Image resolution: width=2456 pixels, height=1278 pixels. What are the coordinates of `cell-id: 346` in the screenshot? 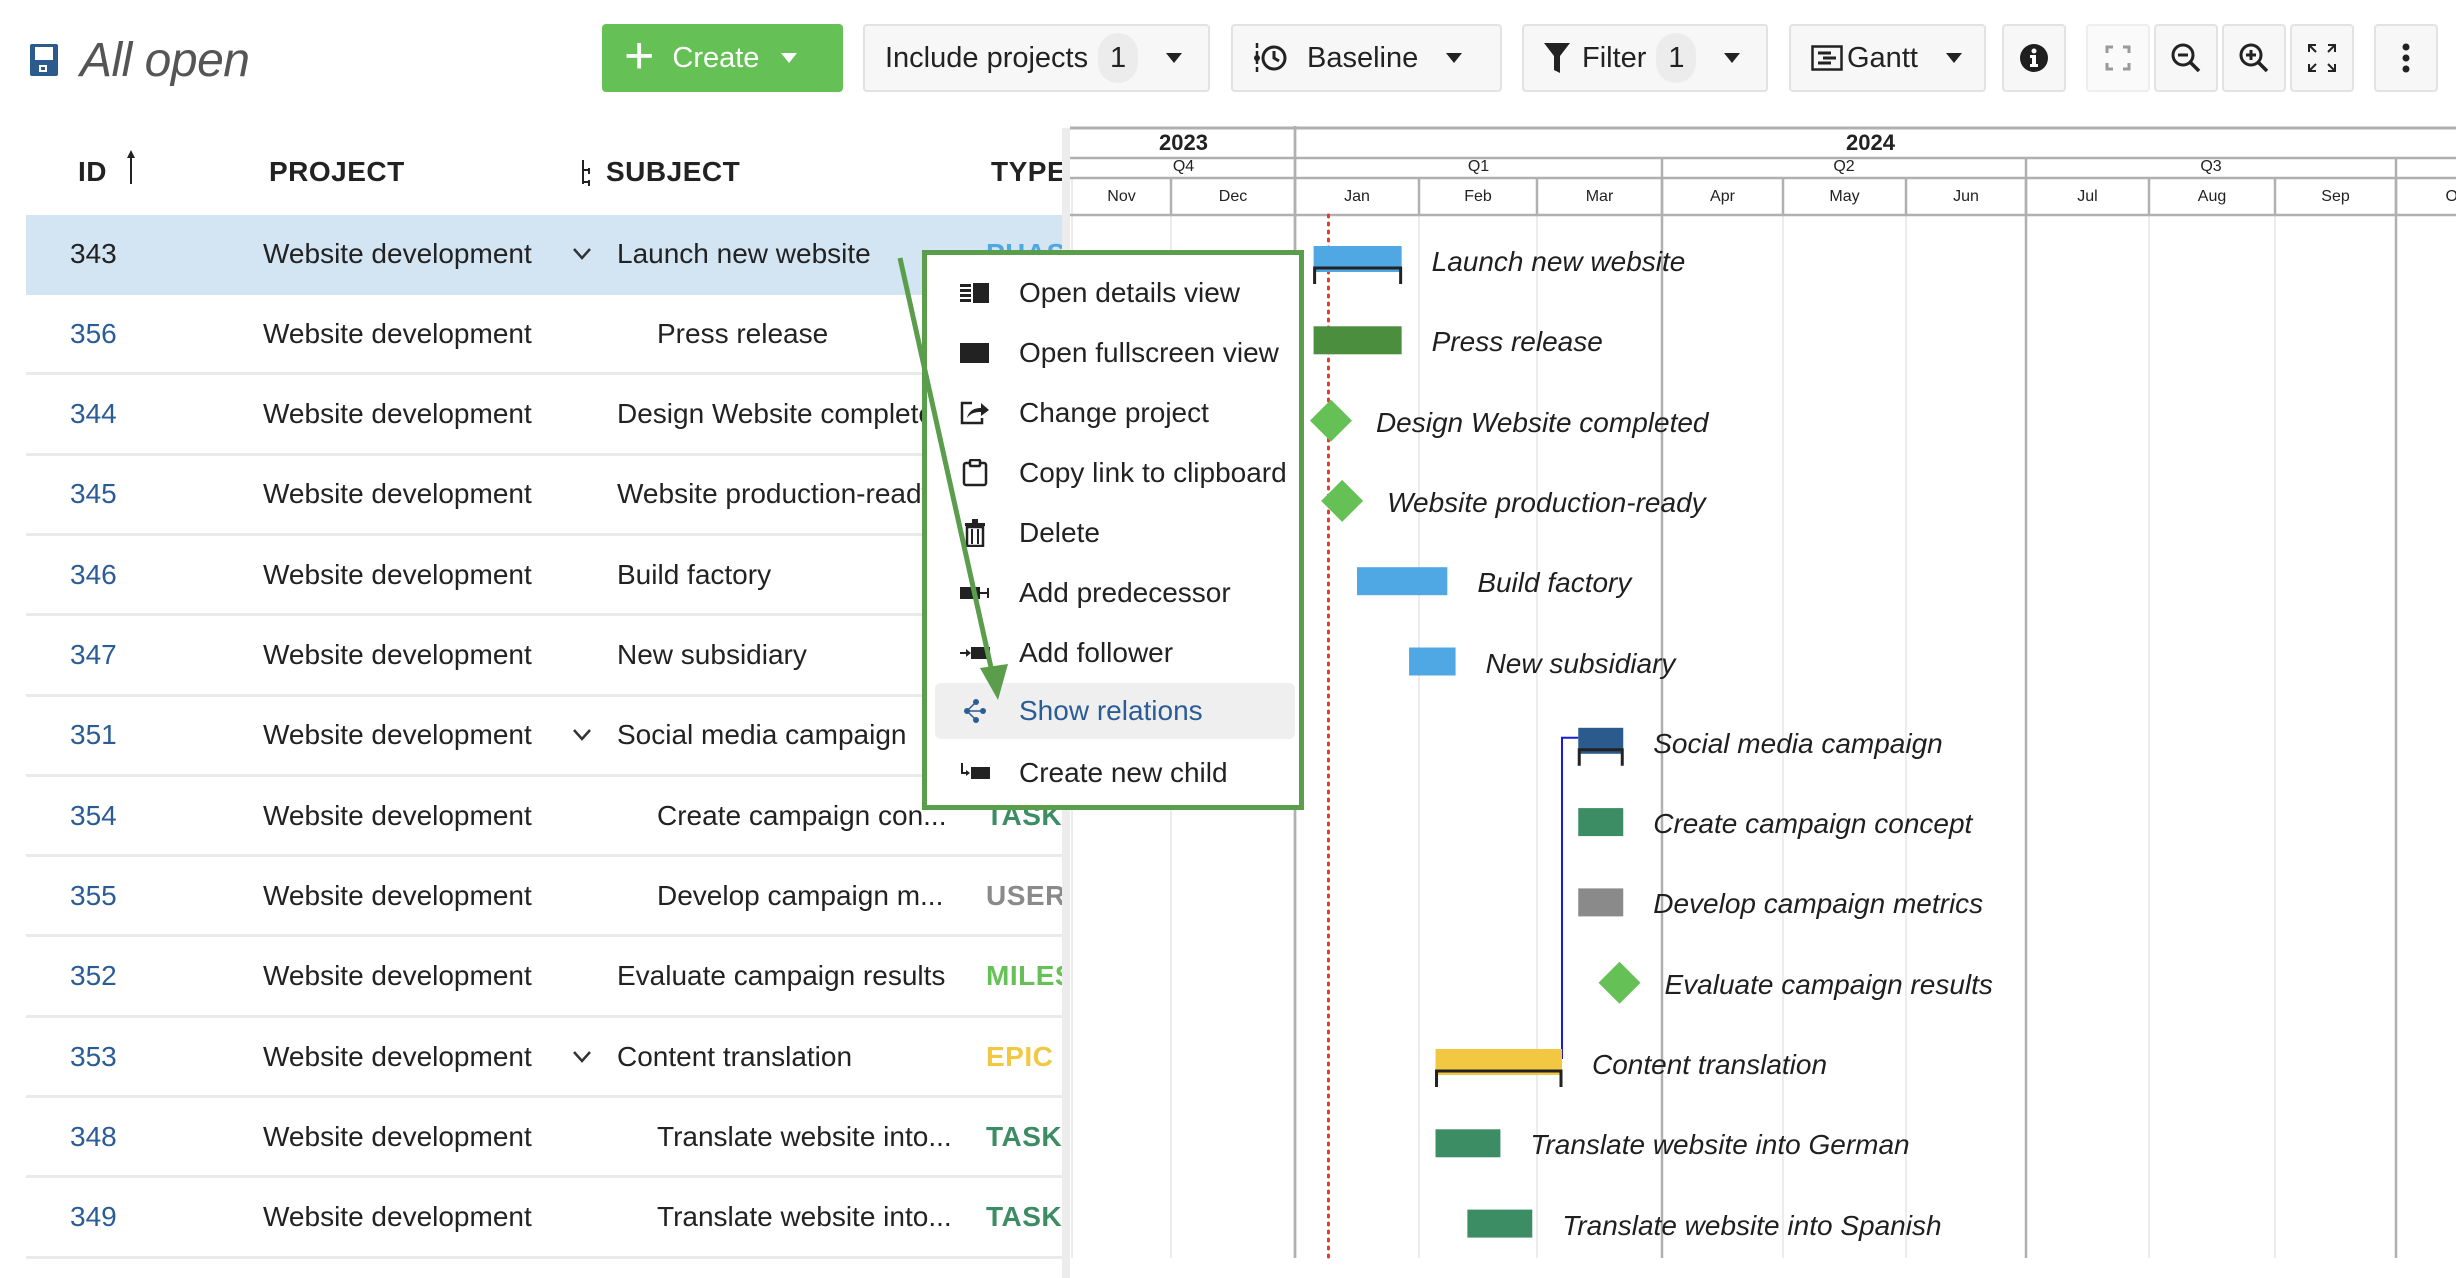 It's located at (93, 574).